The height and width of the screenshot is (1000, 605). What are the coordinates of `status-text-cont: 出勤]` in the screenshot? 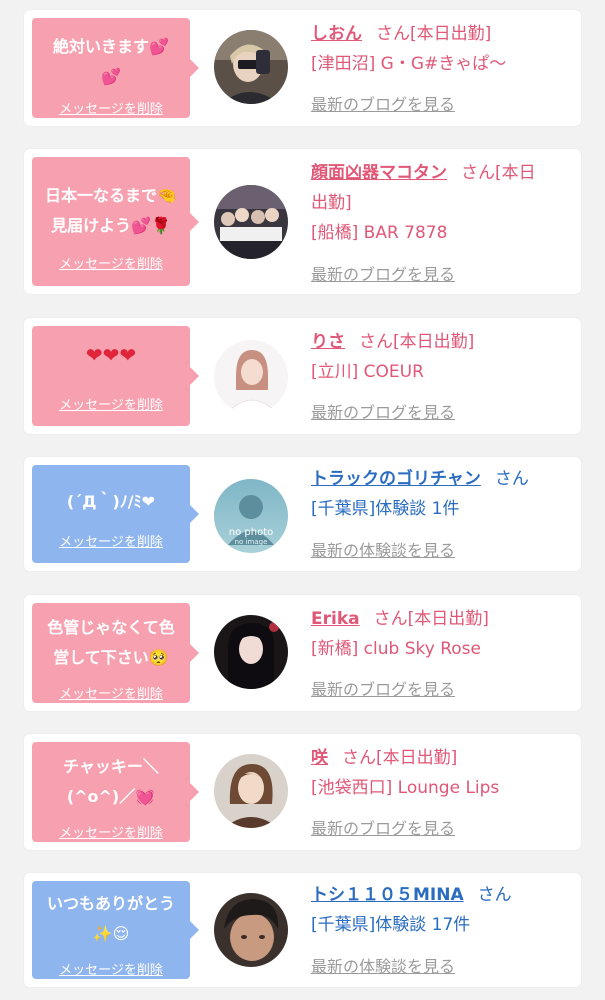 It's located at (331, 203).